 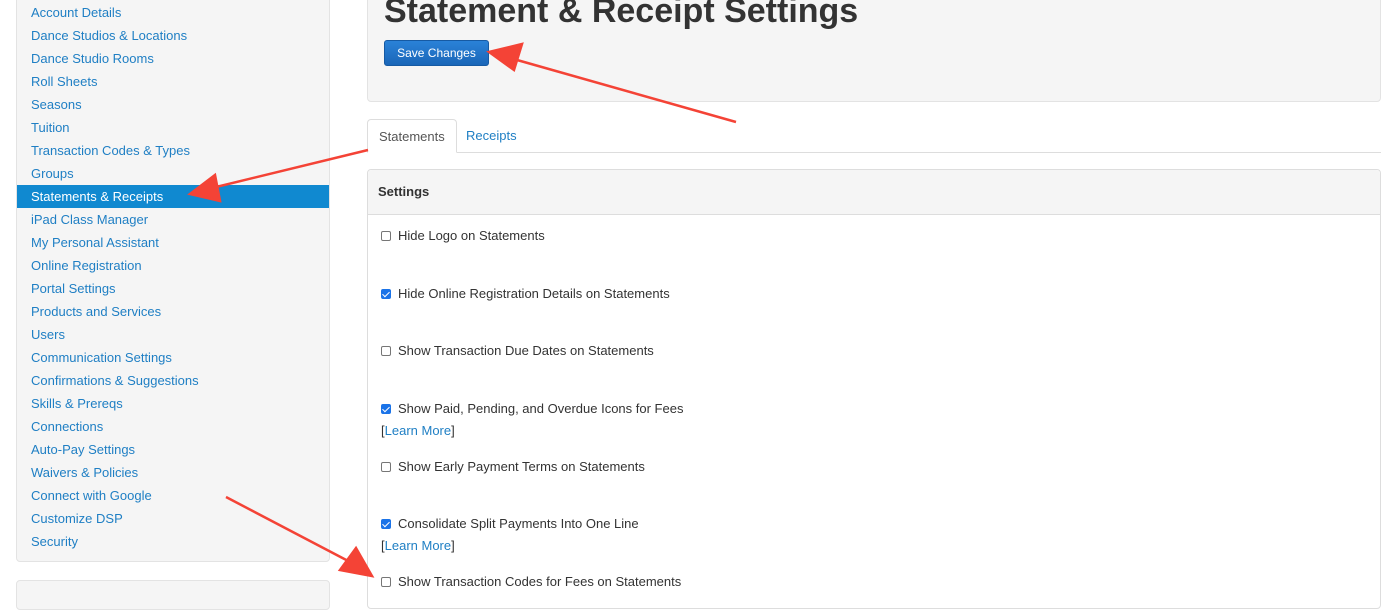 I want to click on sidebar-item-online-registration: Online Registration, so click(x=173, y=265).